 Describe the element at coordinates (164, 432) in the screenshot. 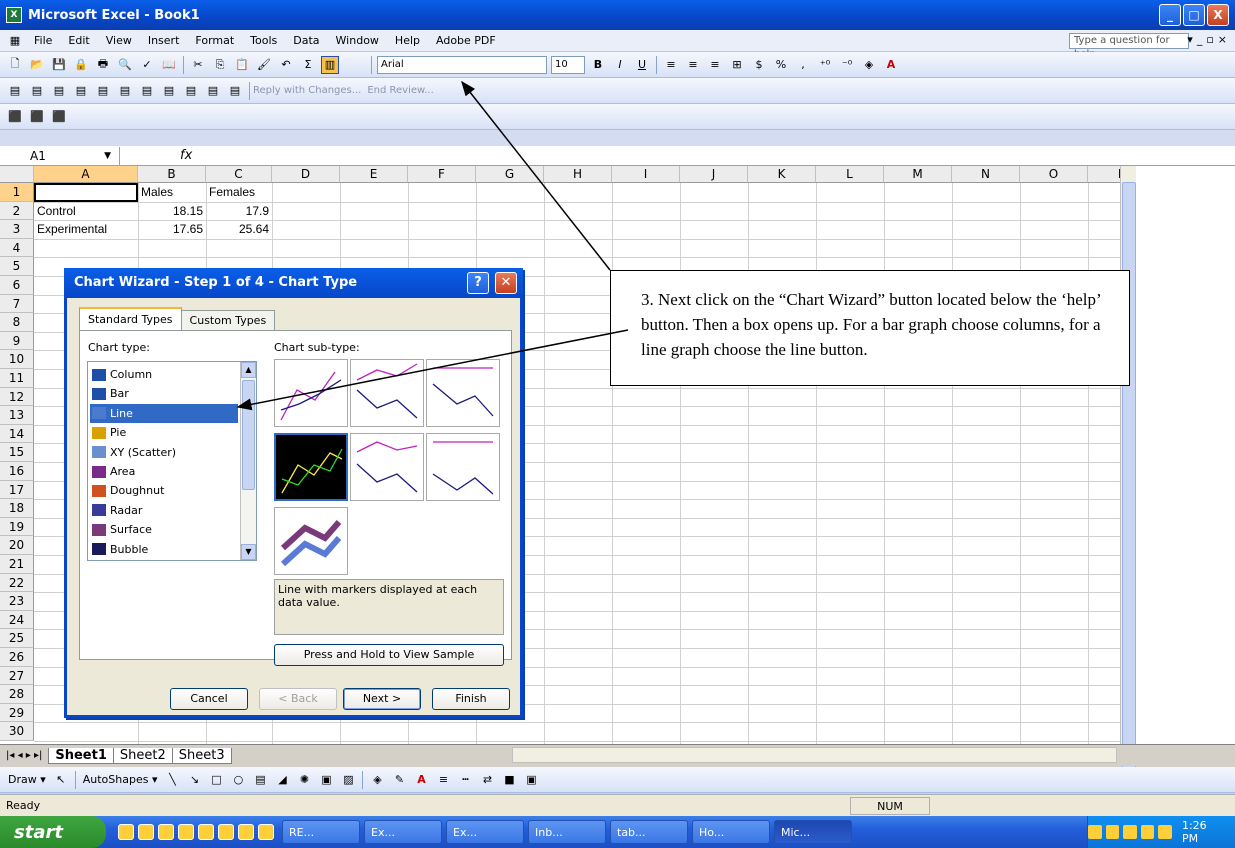

I see `chart-type-pie: Pie` at that location.